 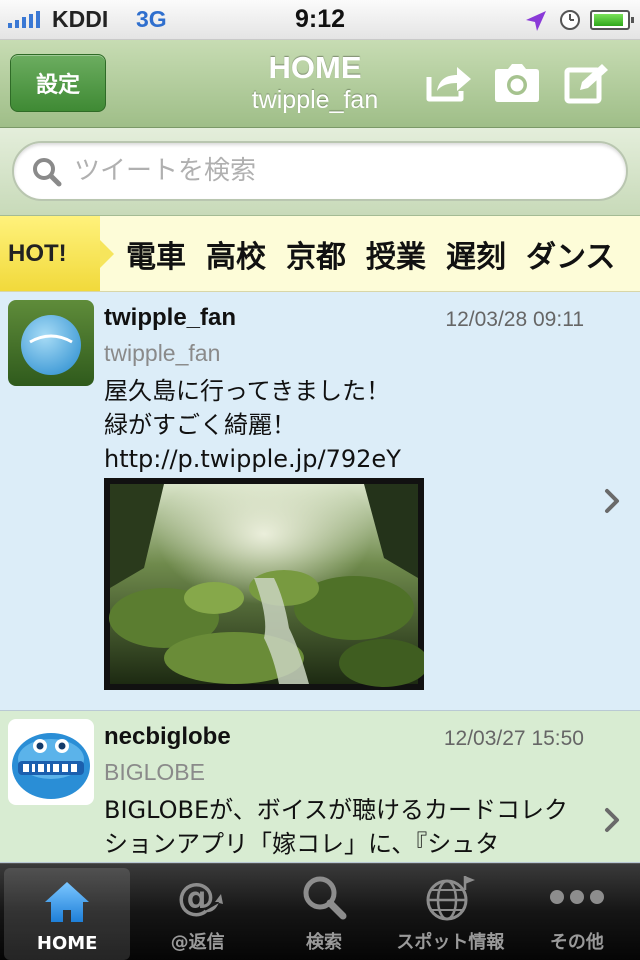 What do you see at coordinates (577, 912) in the screenshot?
I see `tab-more: その他` at bounding box center [577, 912].